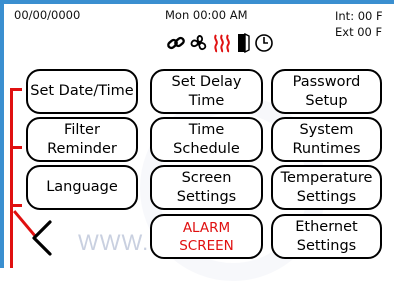 This screenshot has width=394, height=281. What do you see at coordinates (206, 187) in the screenshot?
I see `screen-settings-button: Screen Settings` at bounding box center [206, 187].